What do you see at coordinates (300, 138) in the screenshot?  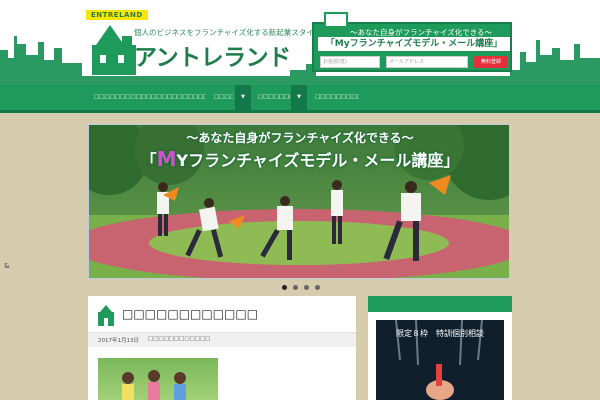 I see `banner-subheading: ～あなた自身がフランチャイズ化できる～` at bounding box center [300, 138].